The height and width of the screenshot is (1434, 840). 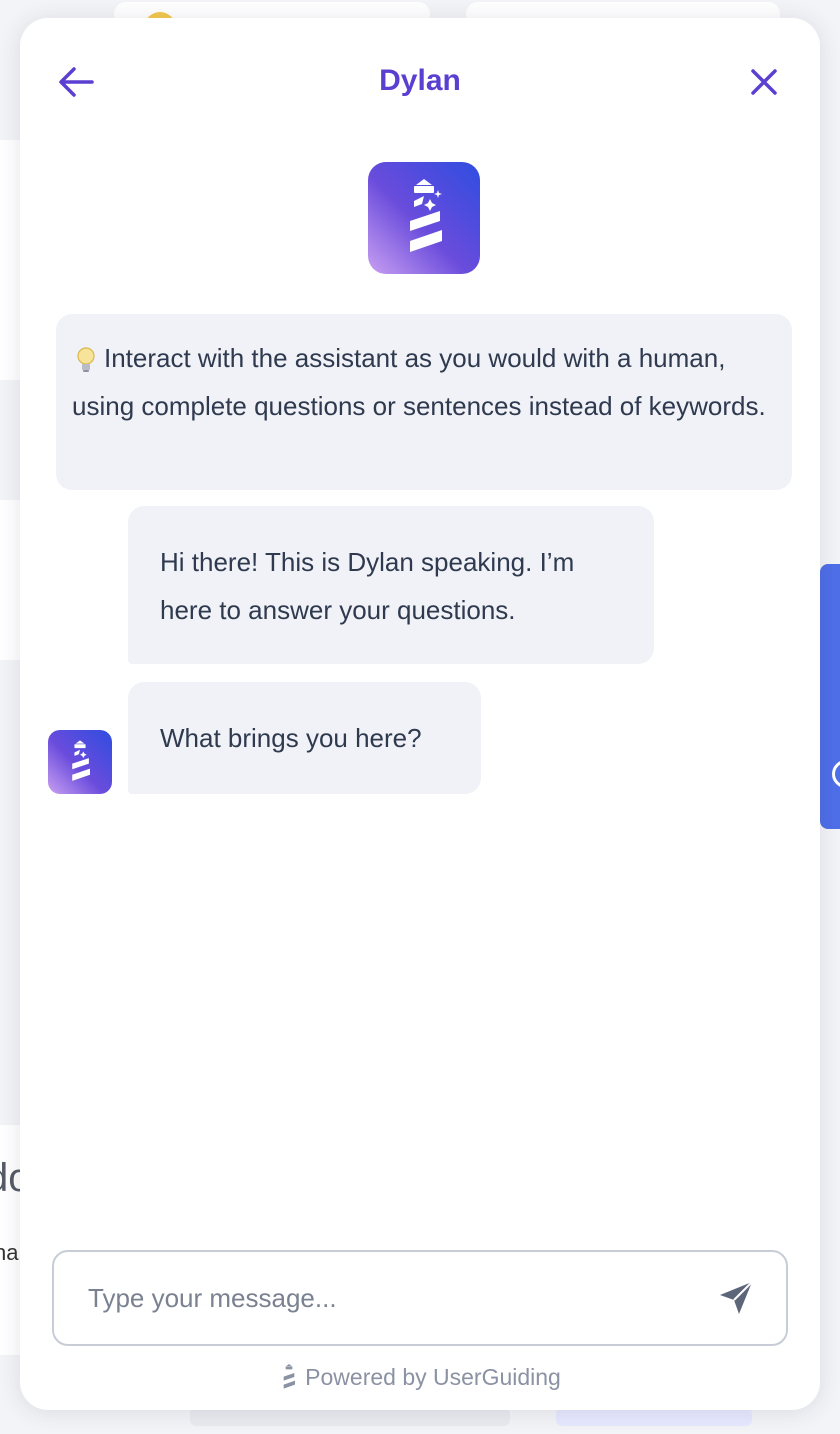 What do you see at coordinates (86, 360) in the screenshot?
I see `lightbulb-icon` at bounding box center [86, 360].